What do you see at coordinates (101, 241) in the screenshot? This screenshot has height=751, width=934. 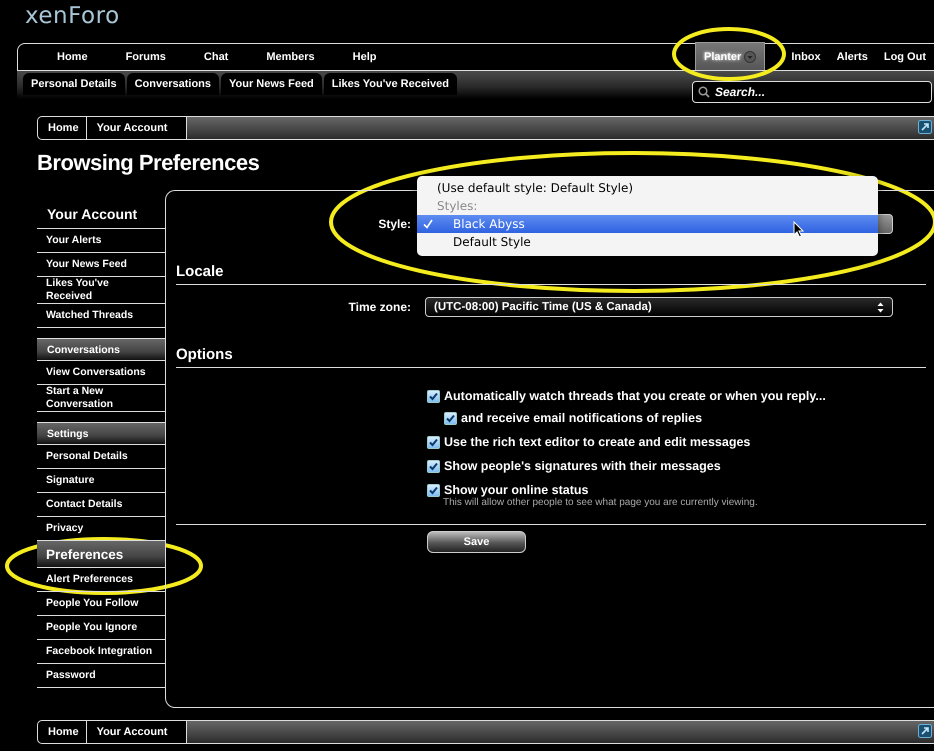 I see `sidebar-item: Your Alerts` at bounding box center [101, 241].